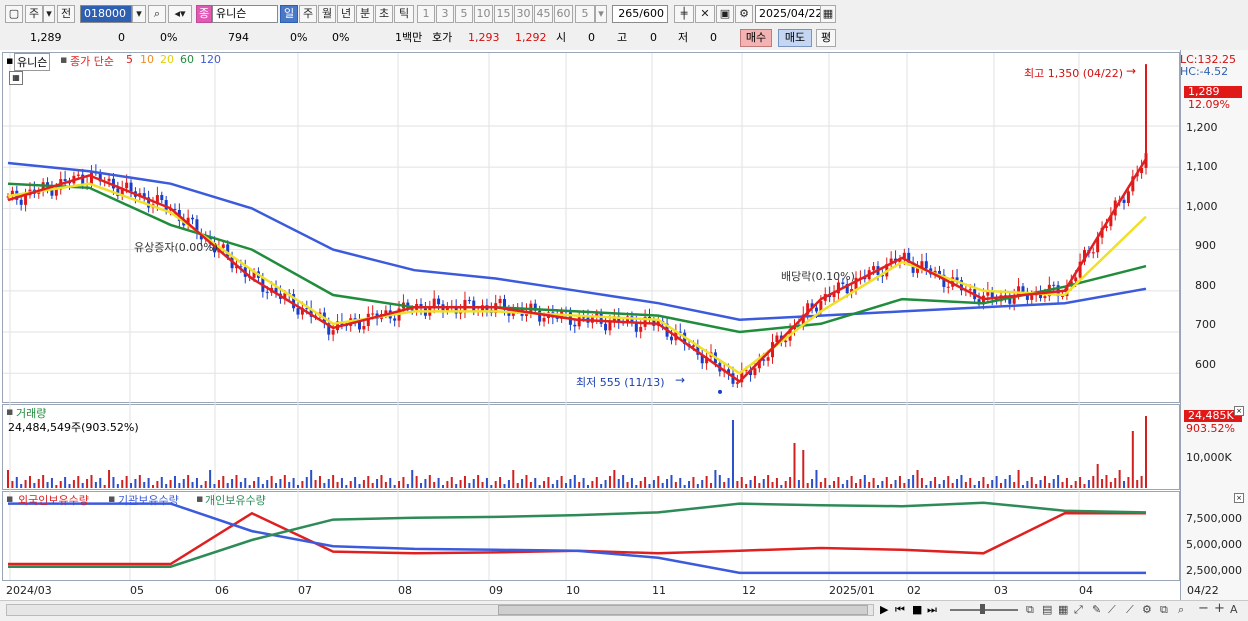 The image size is (1248, 621). I want to click on holding-close-icon: ×, so click(1239, 498).